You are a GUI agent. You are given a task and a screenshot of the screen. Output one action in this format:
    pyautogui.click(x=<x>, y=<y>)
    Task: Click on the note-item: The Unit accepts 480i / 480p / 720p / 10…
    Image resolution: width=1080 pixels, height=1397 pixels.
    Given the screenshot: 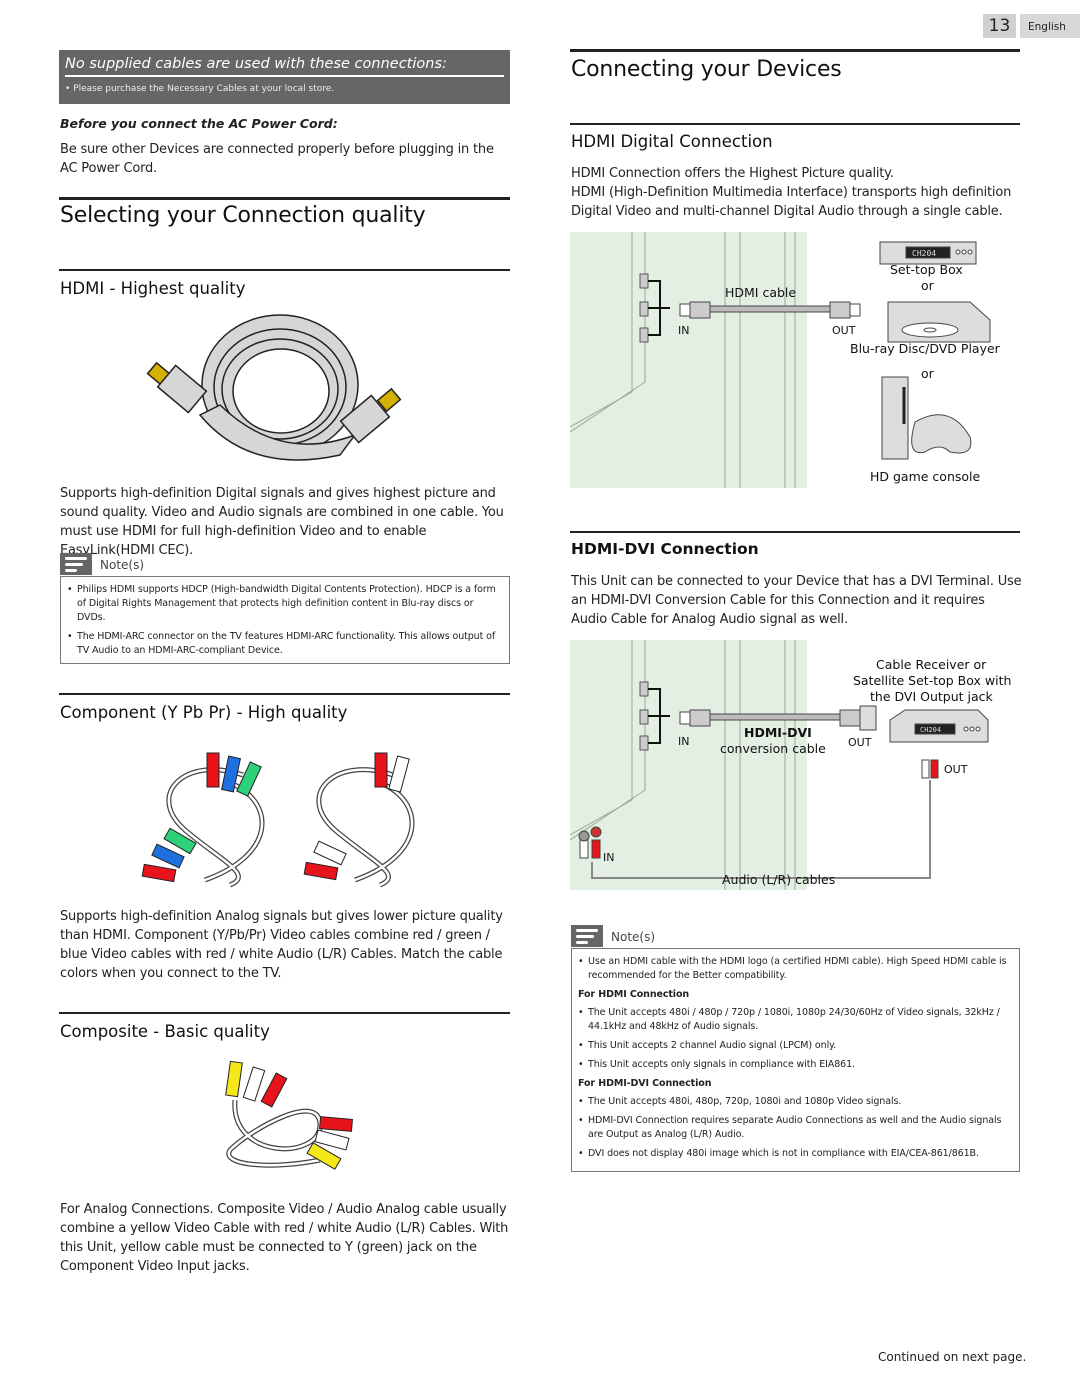 What is the action you would take?
    pyautogui.click(x=795, y=1020)
    